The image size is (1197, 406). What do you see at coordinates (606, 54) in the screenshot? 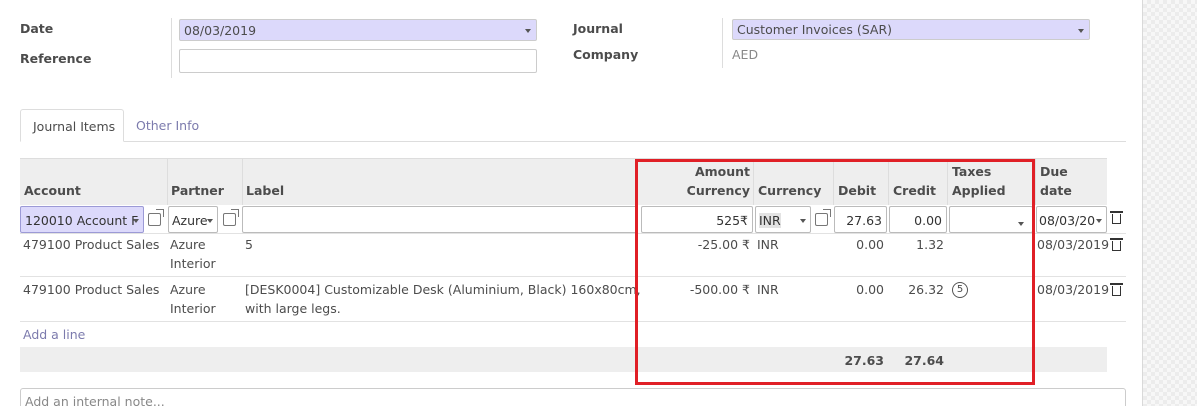
I see `company-label: Company` at bounding box center [606, 54].